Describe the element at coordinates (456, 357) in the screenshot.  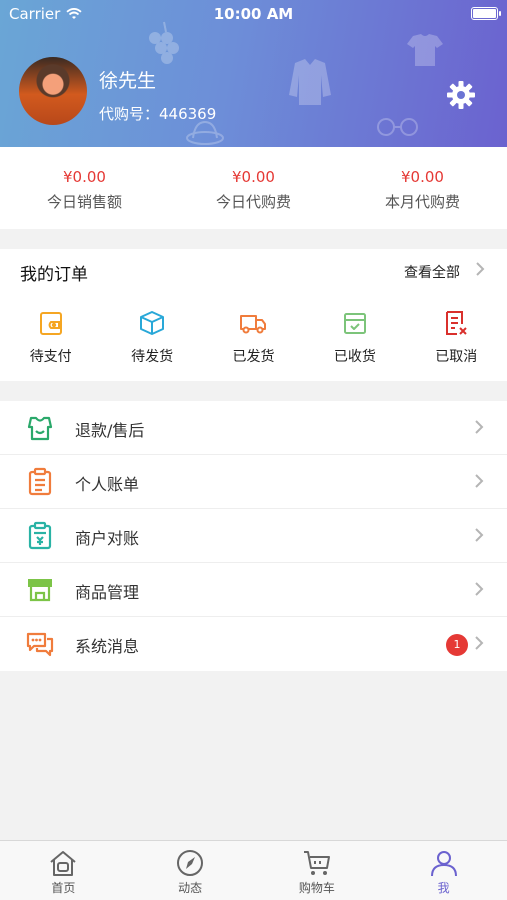
I see `order-status-label: 已取消` at that location.